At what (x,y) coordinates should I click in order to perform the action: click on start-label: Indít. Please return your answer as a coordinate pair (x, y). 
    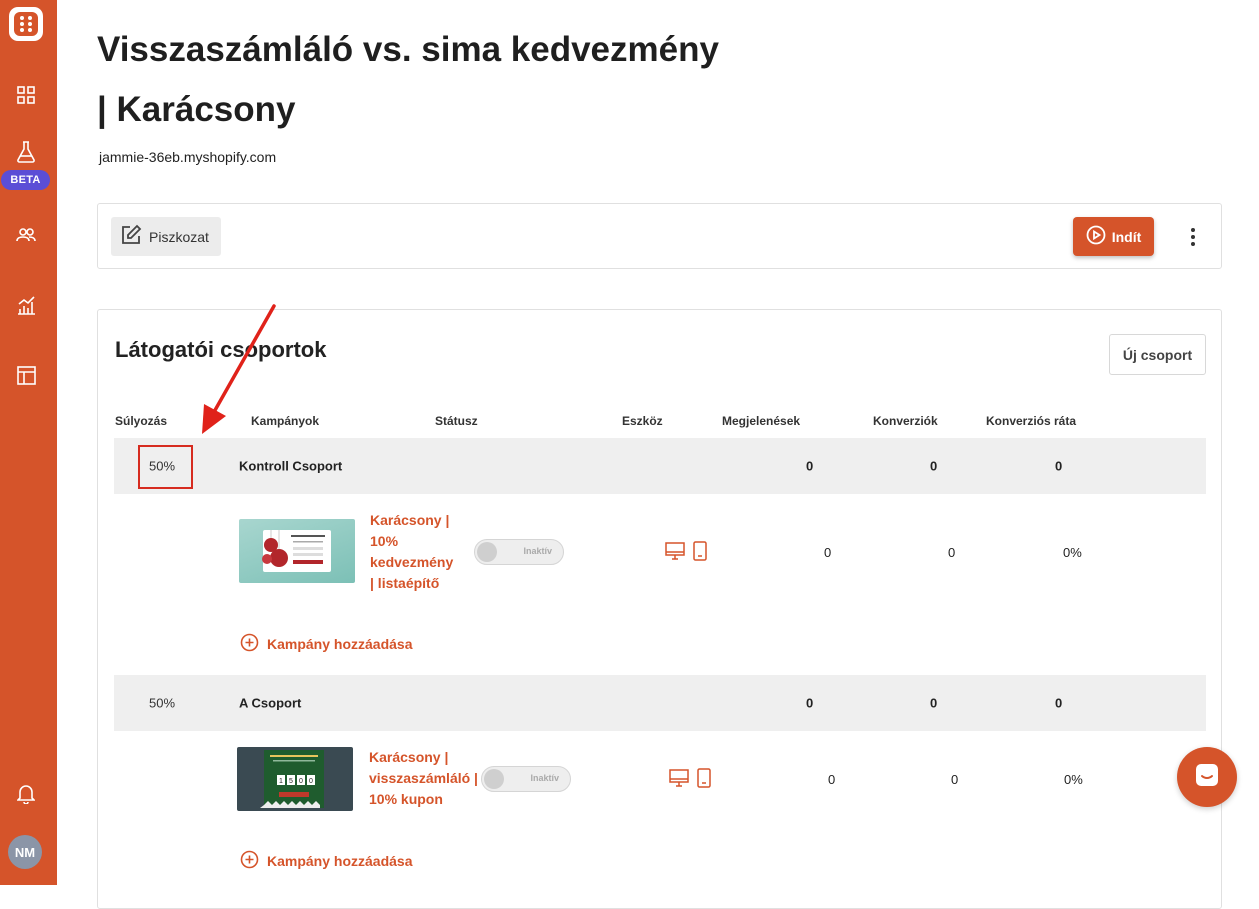
    Looking at the image, I should click on (1127, 237).